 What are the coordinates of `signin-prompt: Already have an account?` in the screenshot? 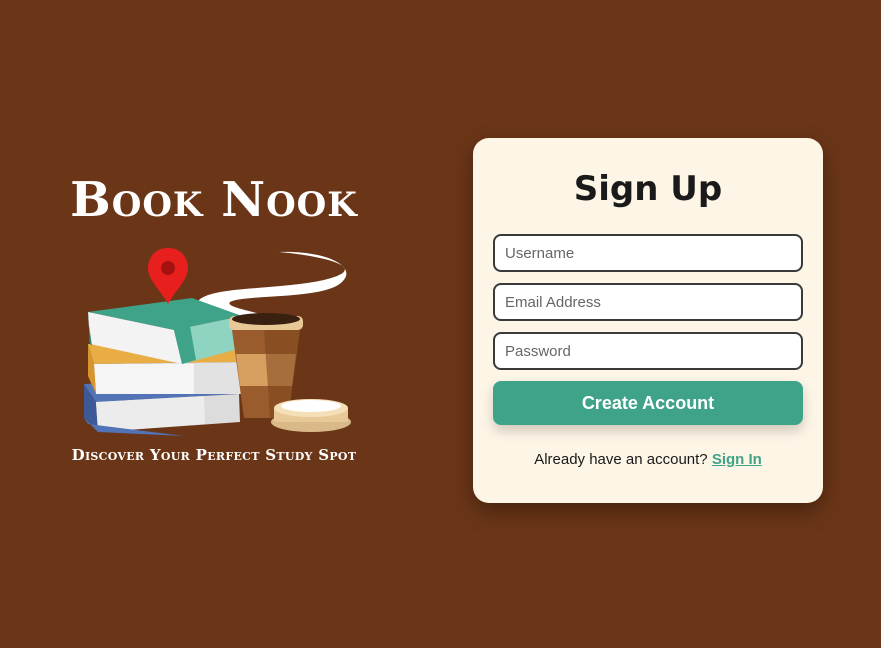 It's located at (621, 459).